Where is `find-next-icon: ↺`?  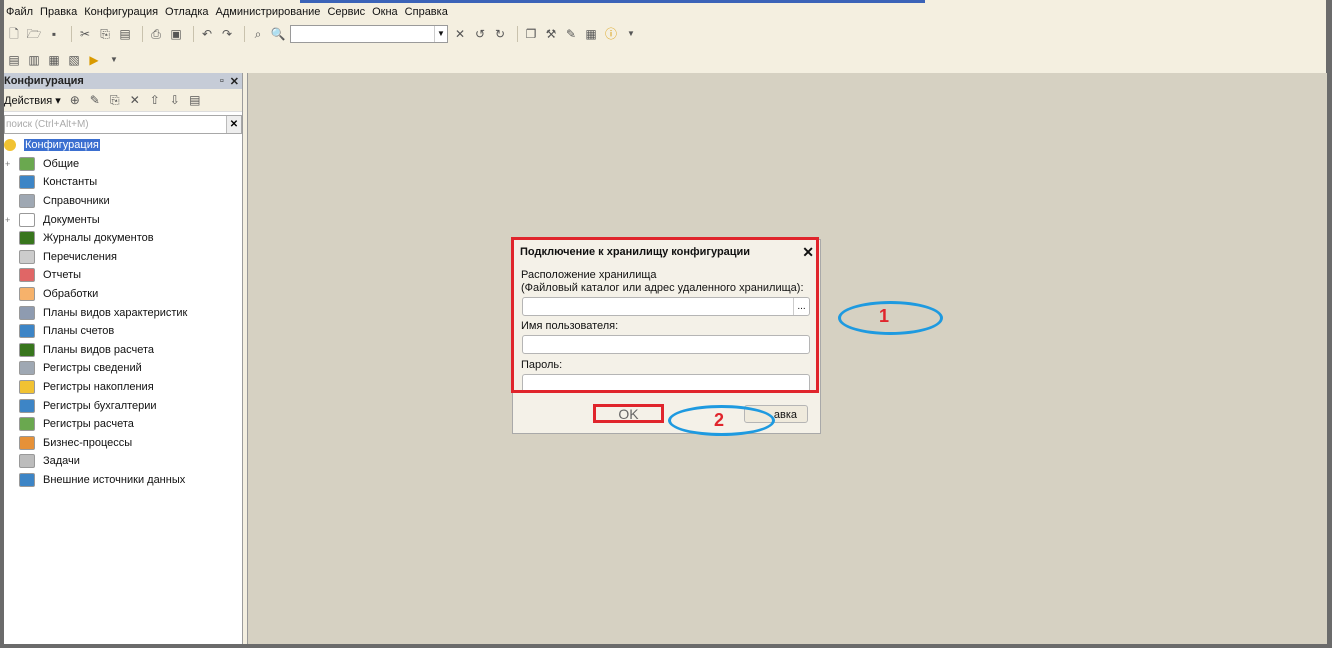 find-next-icon: ↺ is located at coordinates (480, 34).